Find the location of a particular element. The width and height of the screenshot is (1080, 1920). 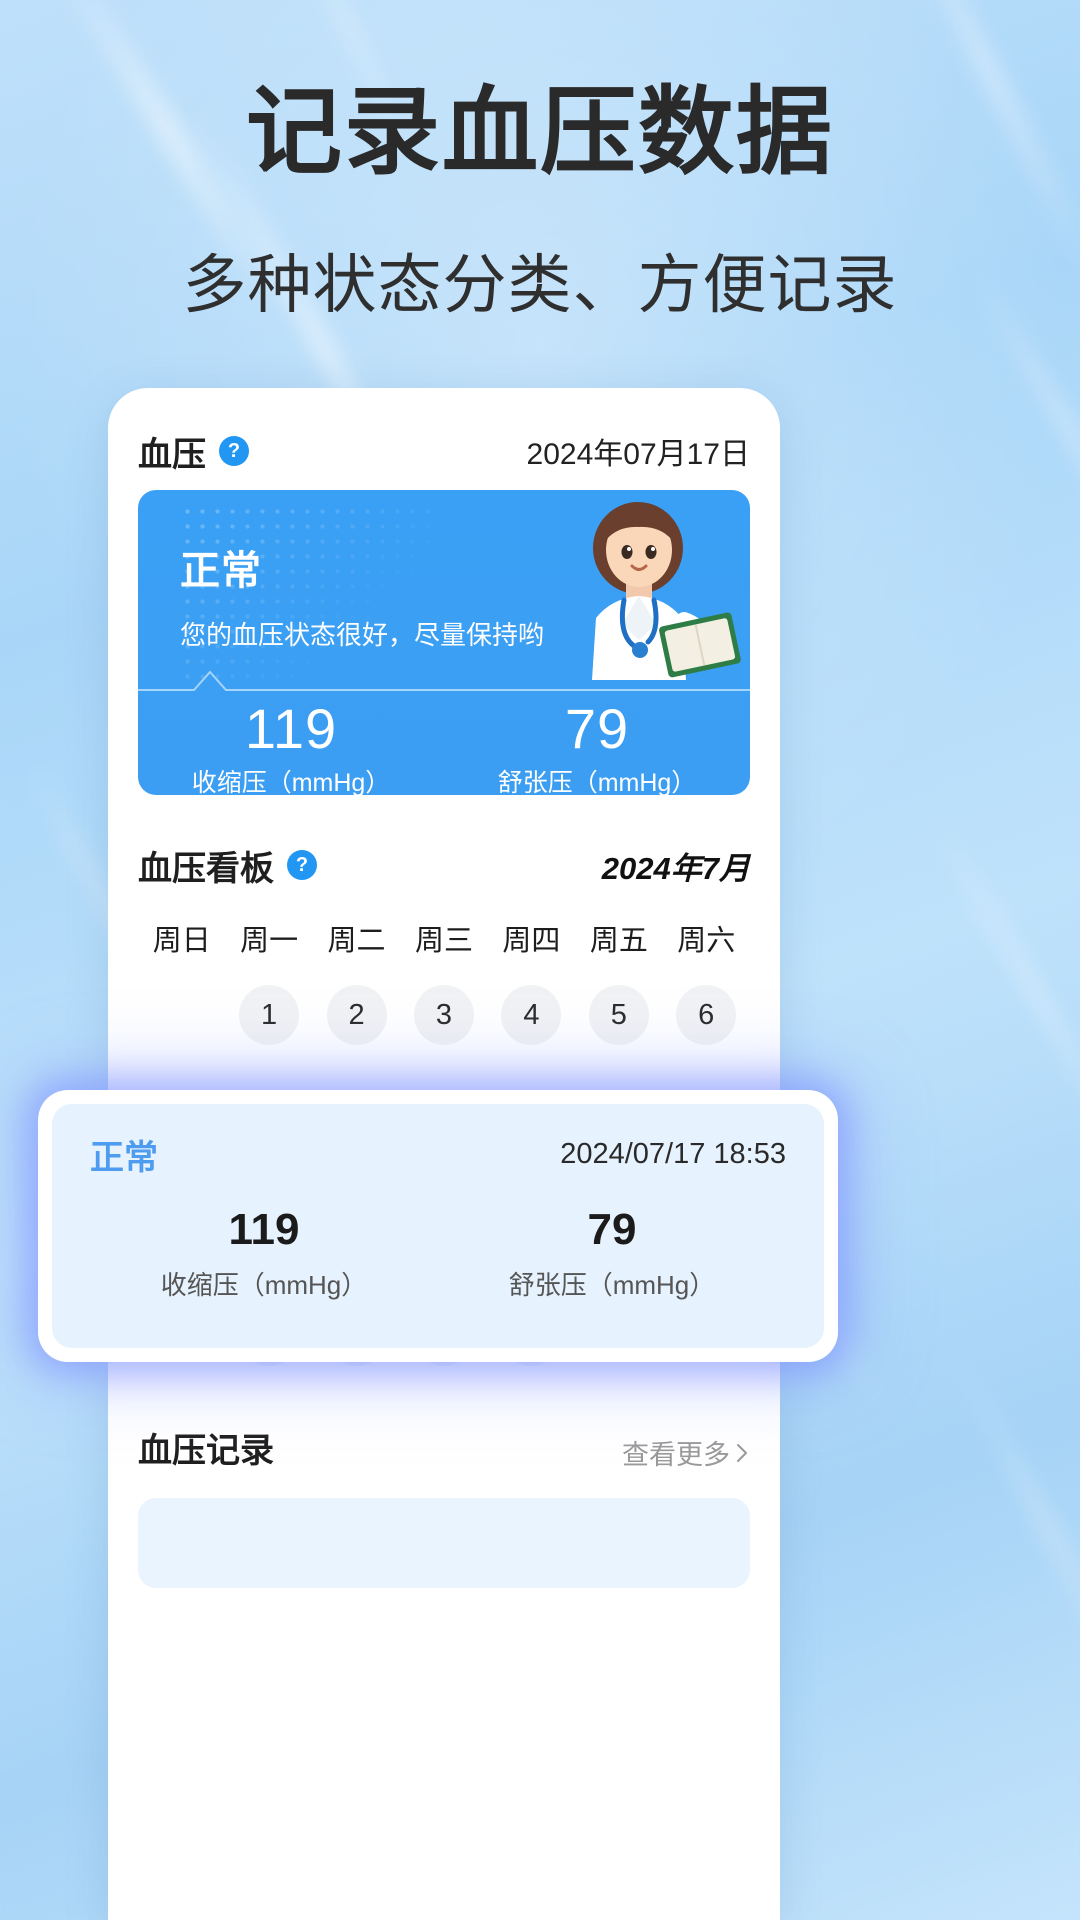

weekday-label: 周一 is located at coordinates (269, 941).